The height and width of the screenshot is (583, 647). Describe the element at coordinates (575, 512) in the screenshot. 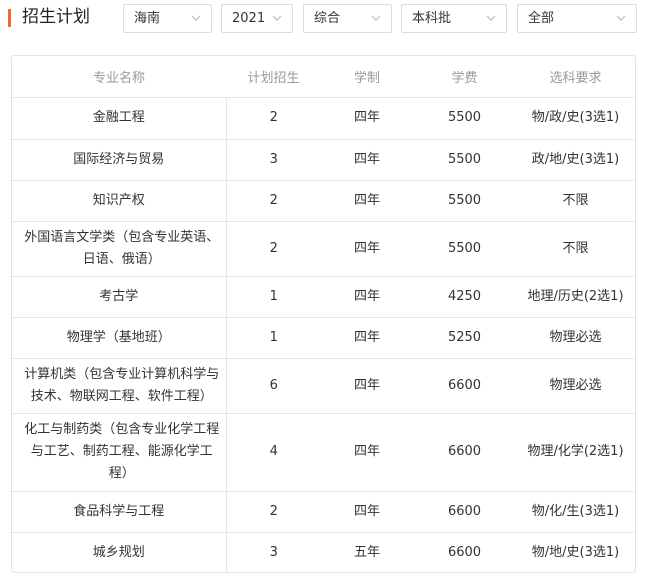

I see `subjects-cell: 物/化/生(3选1)` at that location.